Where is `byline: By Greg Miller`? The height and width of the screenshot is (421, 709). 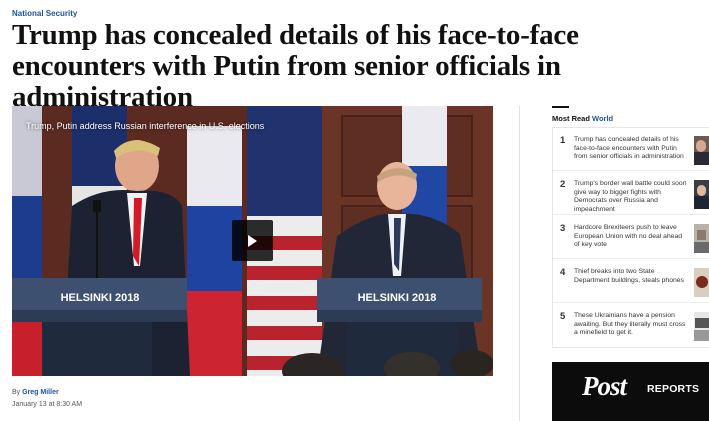
byline: By Greg Miller is located at coordinates (35, 392).